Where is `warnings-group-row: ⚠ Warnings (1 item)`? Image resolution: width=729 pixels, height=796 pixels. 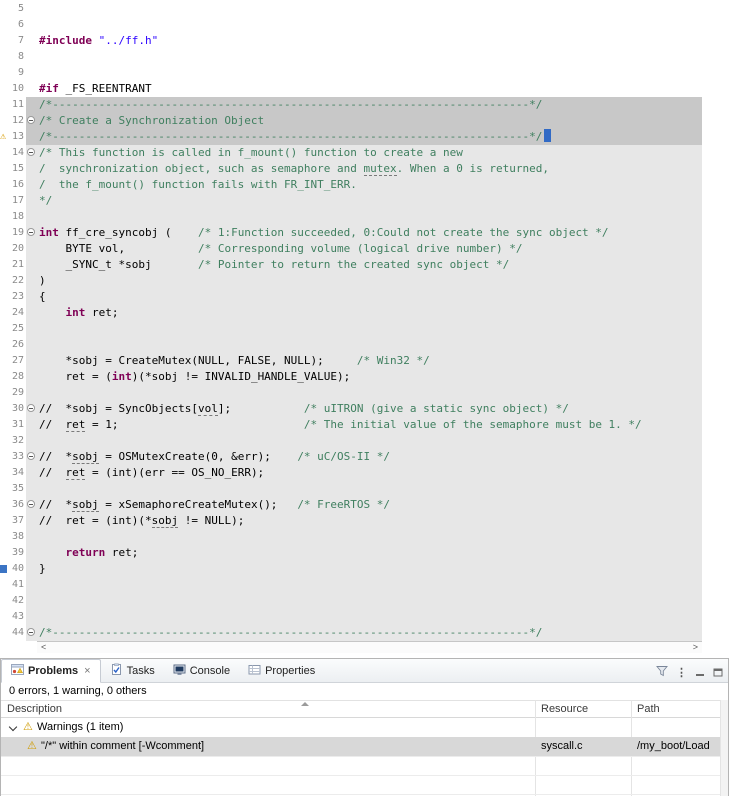
warnings-group-row: ⚠ Warnings (1 item) is located at coordinates (360, 727).